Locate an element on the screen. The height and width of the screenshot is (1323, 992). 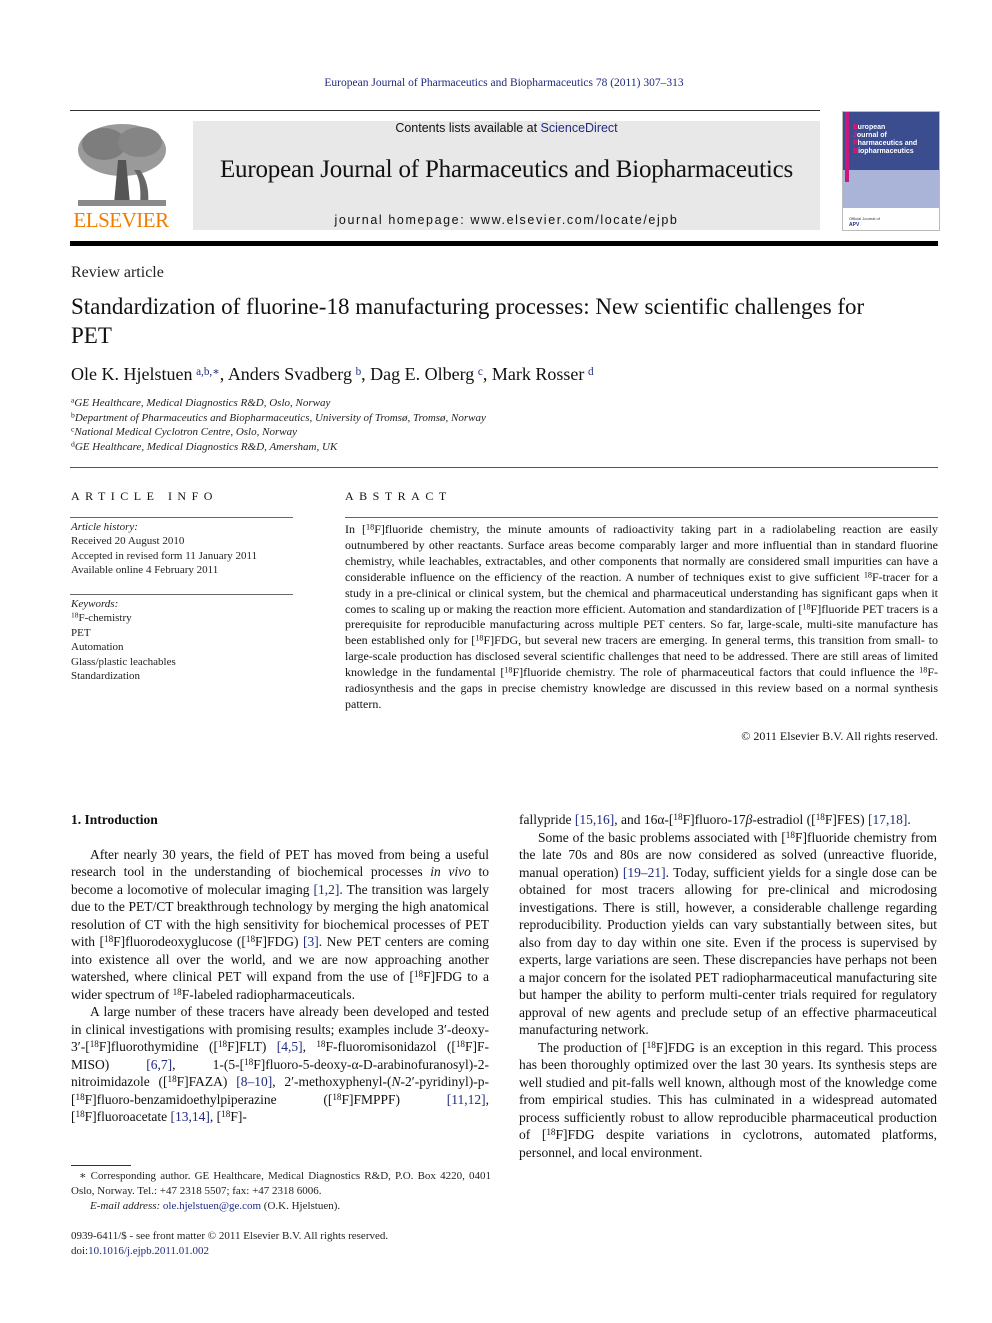
article-info-rule is located at coordinates (181, 517).